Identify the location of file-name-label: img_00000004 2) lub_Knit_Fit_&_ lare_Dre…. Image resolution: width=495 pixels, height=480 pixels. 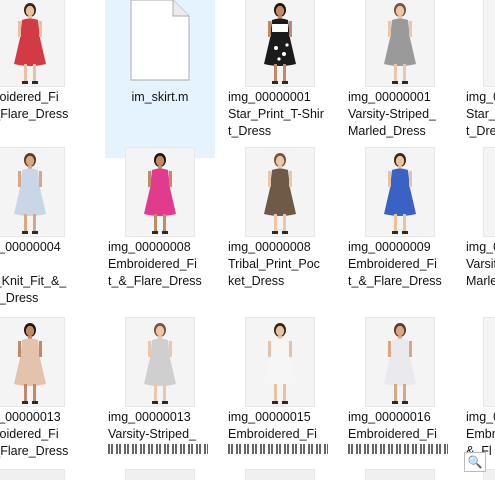
(33, 272).